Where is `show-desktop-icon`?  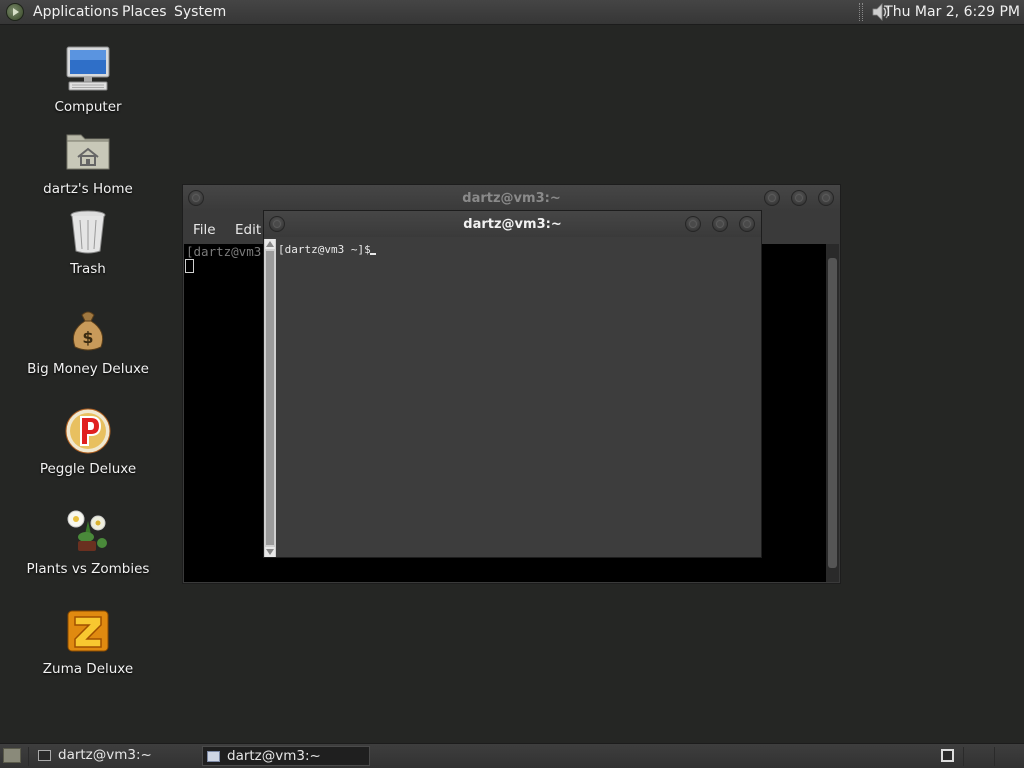
show-desktop-icon is located at coordinates (12, 755).